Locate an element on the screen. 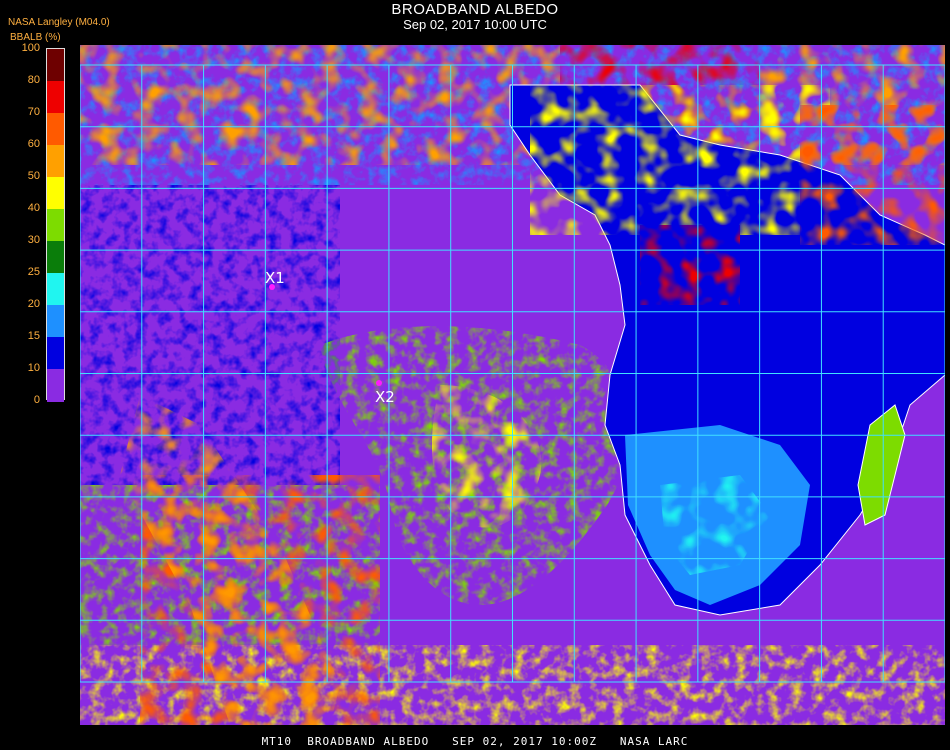 Image resolution: width=950 pixels, height=750 pixels. map-timestamp: Sep 02, 2017 10:00 UTC is located at coordinates (475, 24).